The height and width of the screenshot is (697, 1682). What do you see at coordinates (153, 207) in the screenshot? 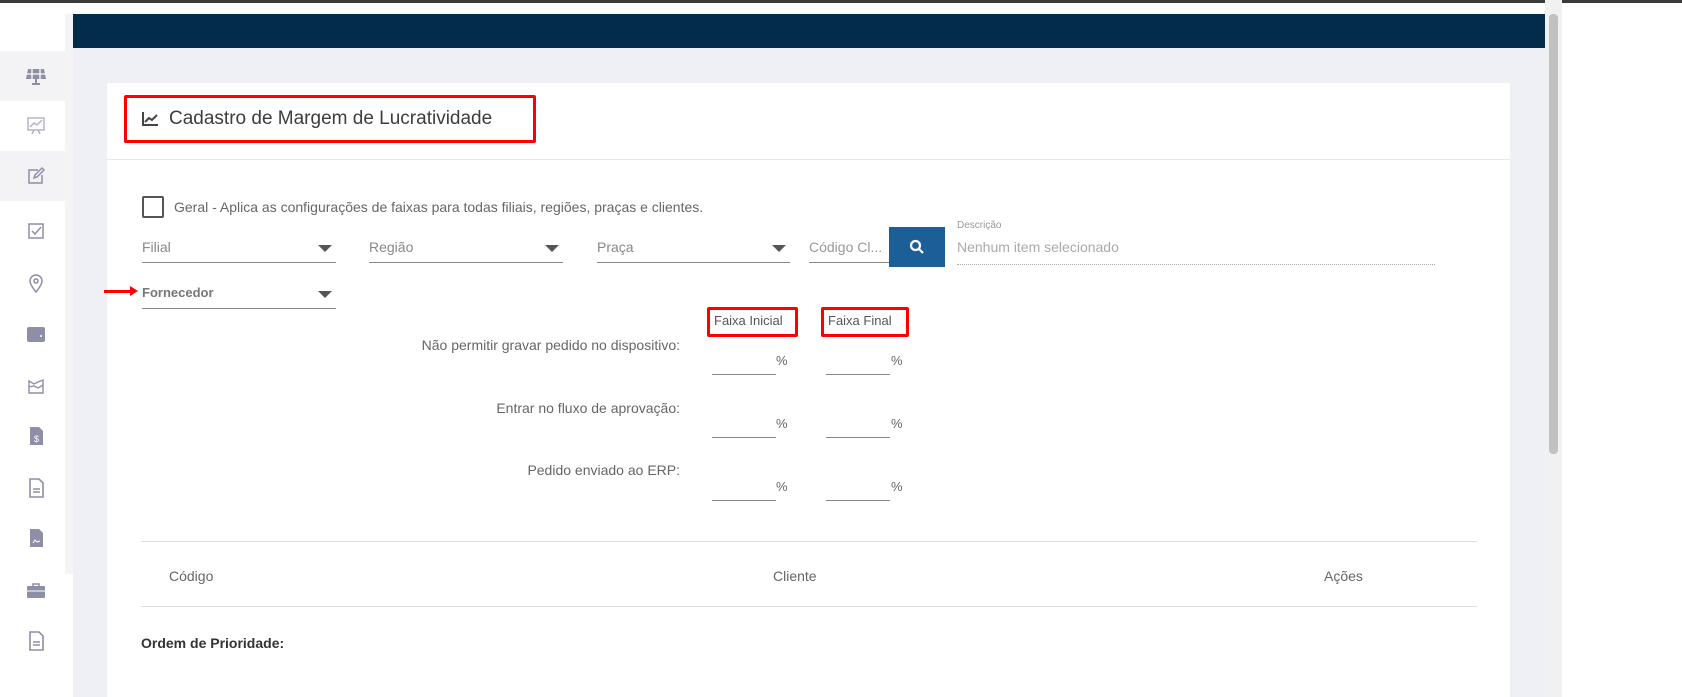
I see `geral-checkbox` at bounding box center [153, 207].